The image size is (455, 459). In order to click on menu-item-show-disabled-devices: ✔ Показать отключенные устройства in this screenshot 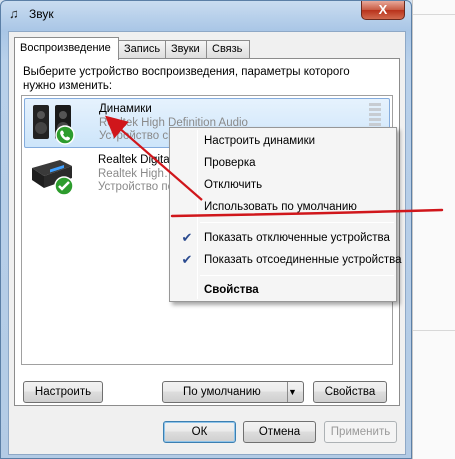, I will do `click(283, 238)`.